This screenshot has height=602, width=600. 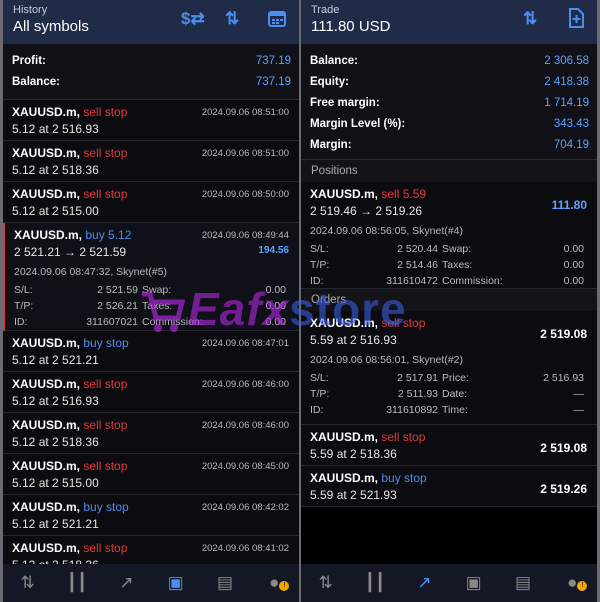 I want to click on history-topbar: History All symbols $⇄ ⇅, so click(x=151, y=22).